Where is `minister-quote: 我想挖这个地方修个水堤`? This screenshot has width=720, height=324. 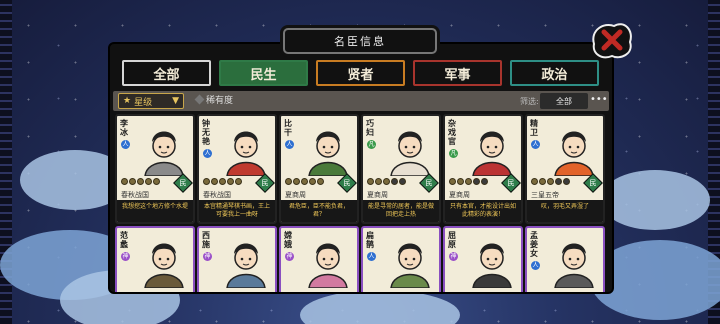 minister-quote: 我想挖这个地方修个水堤 is located at coordinates (155, 211).